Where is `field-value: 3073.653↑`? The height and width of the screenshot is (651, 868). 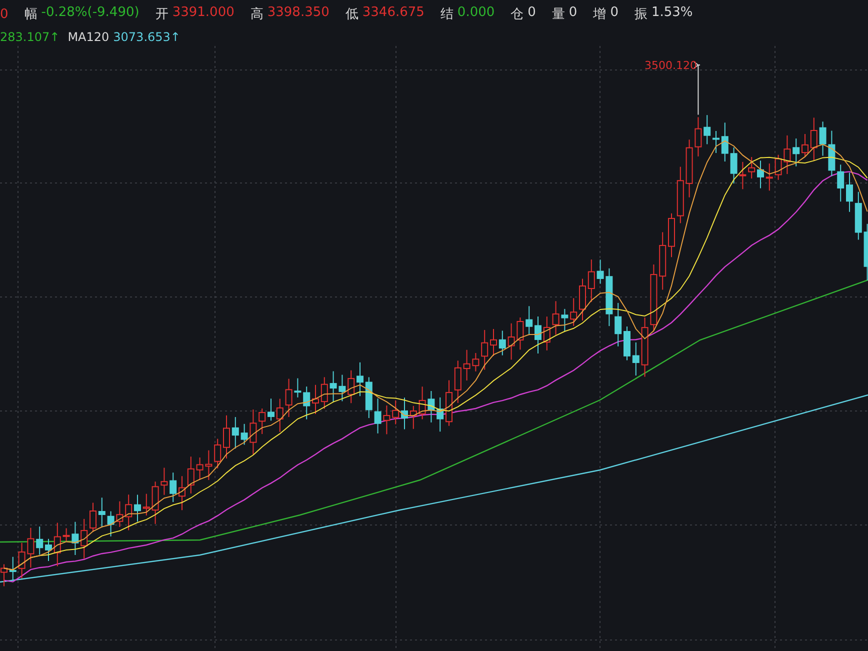
field-value: 3073.653↑ is located at coordinates (146, 37).